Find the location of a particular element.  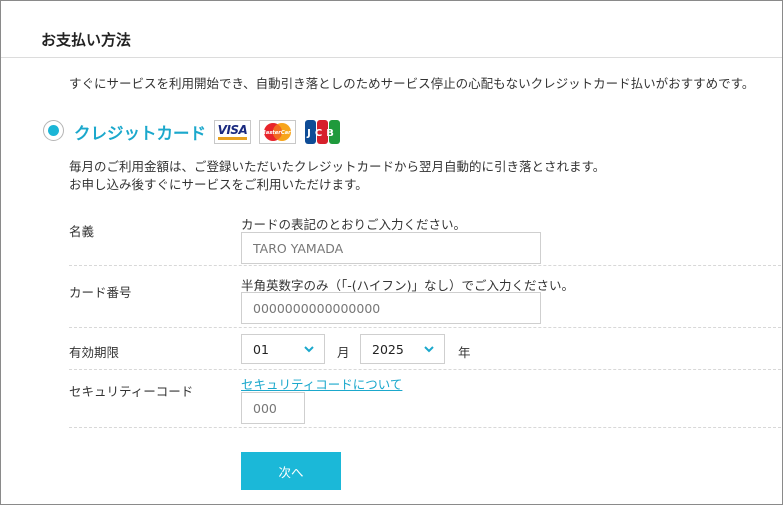

security-code-input is located at coordinates (273, 408).